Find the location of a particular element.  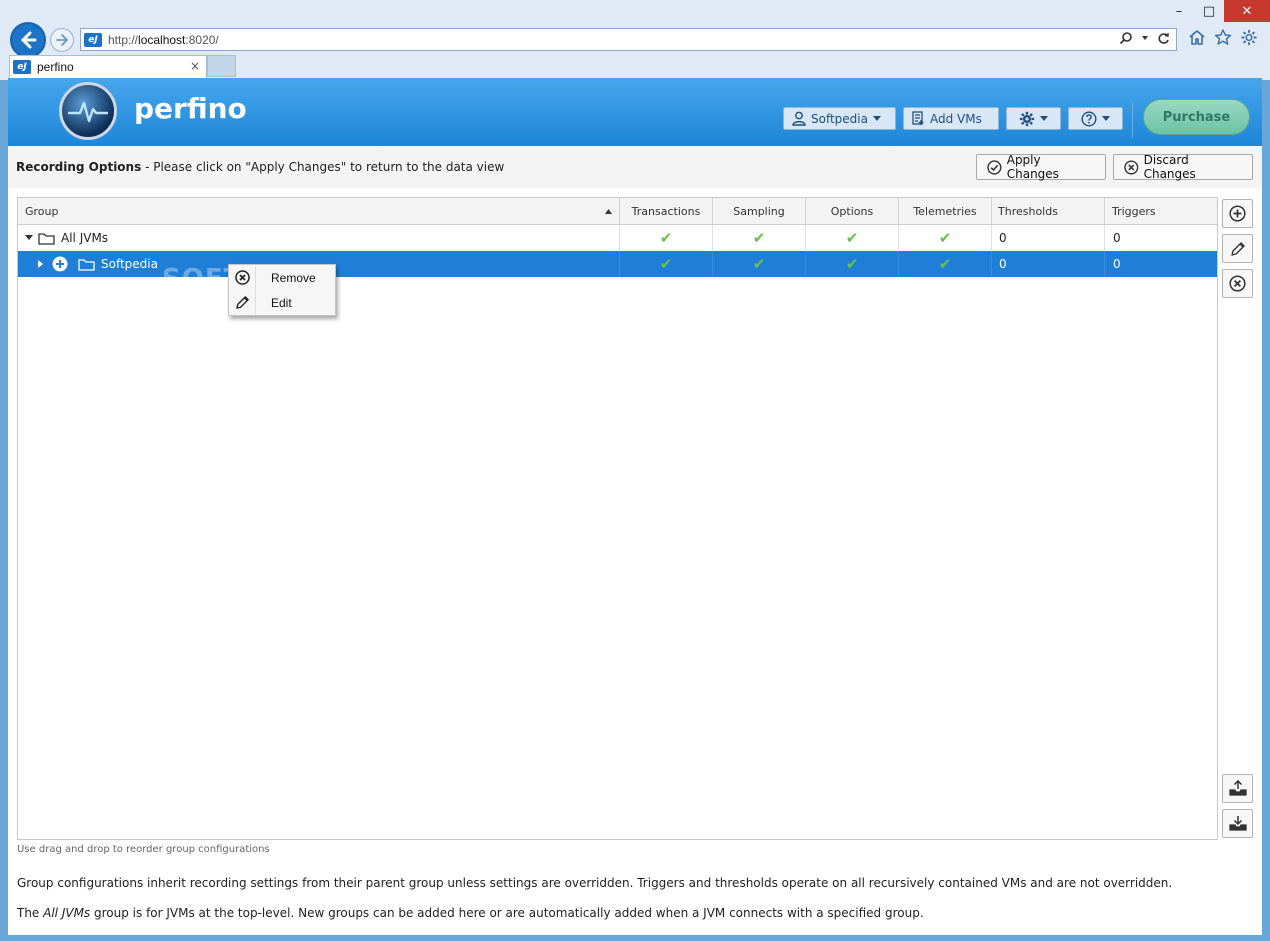

column-header-triggers: Triggers is located at coordinates (1161, 211).